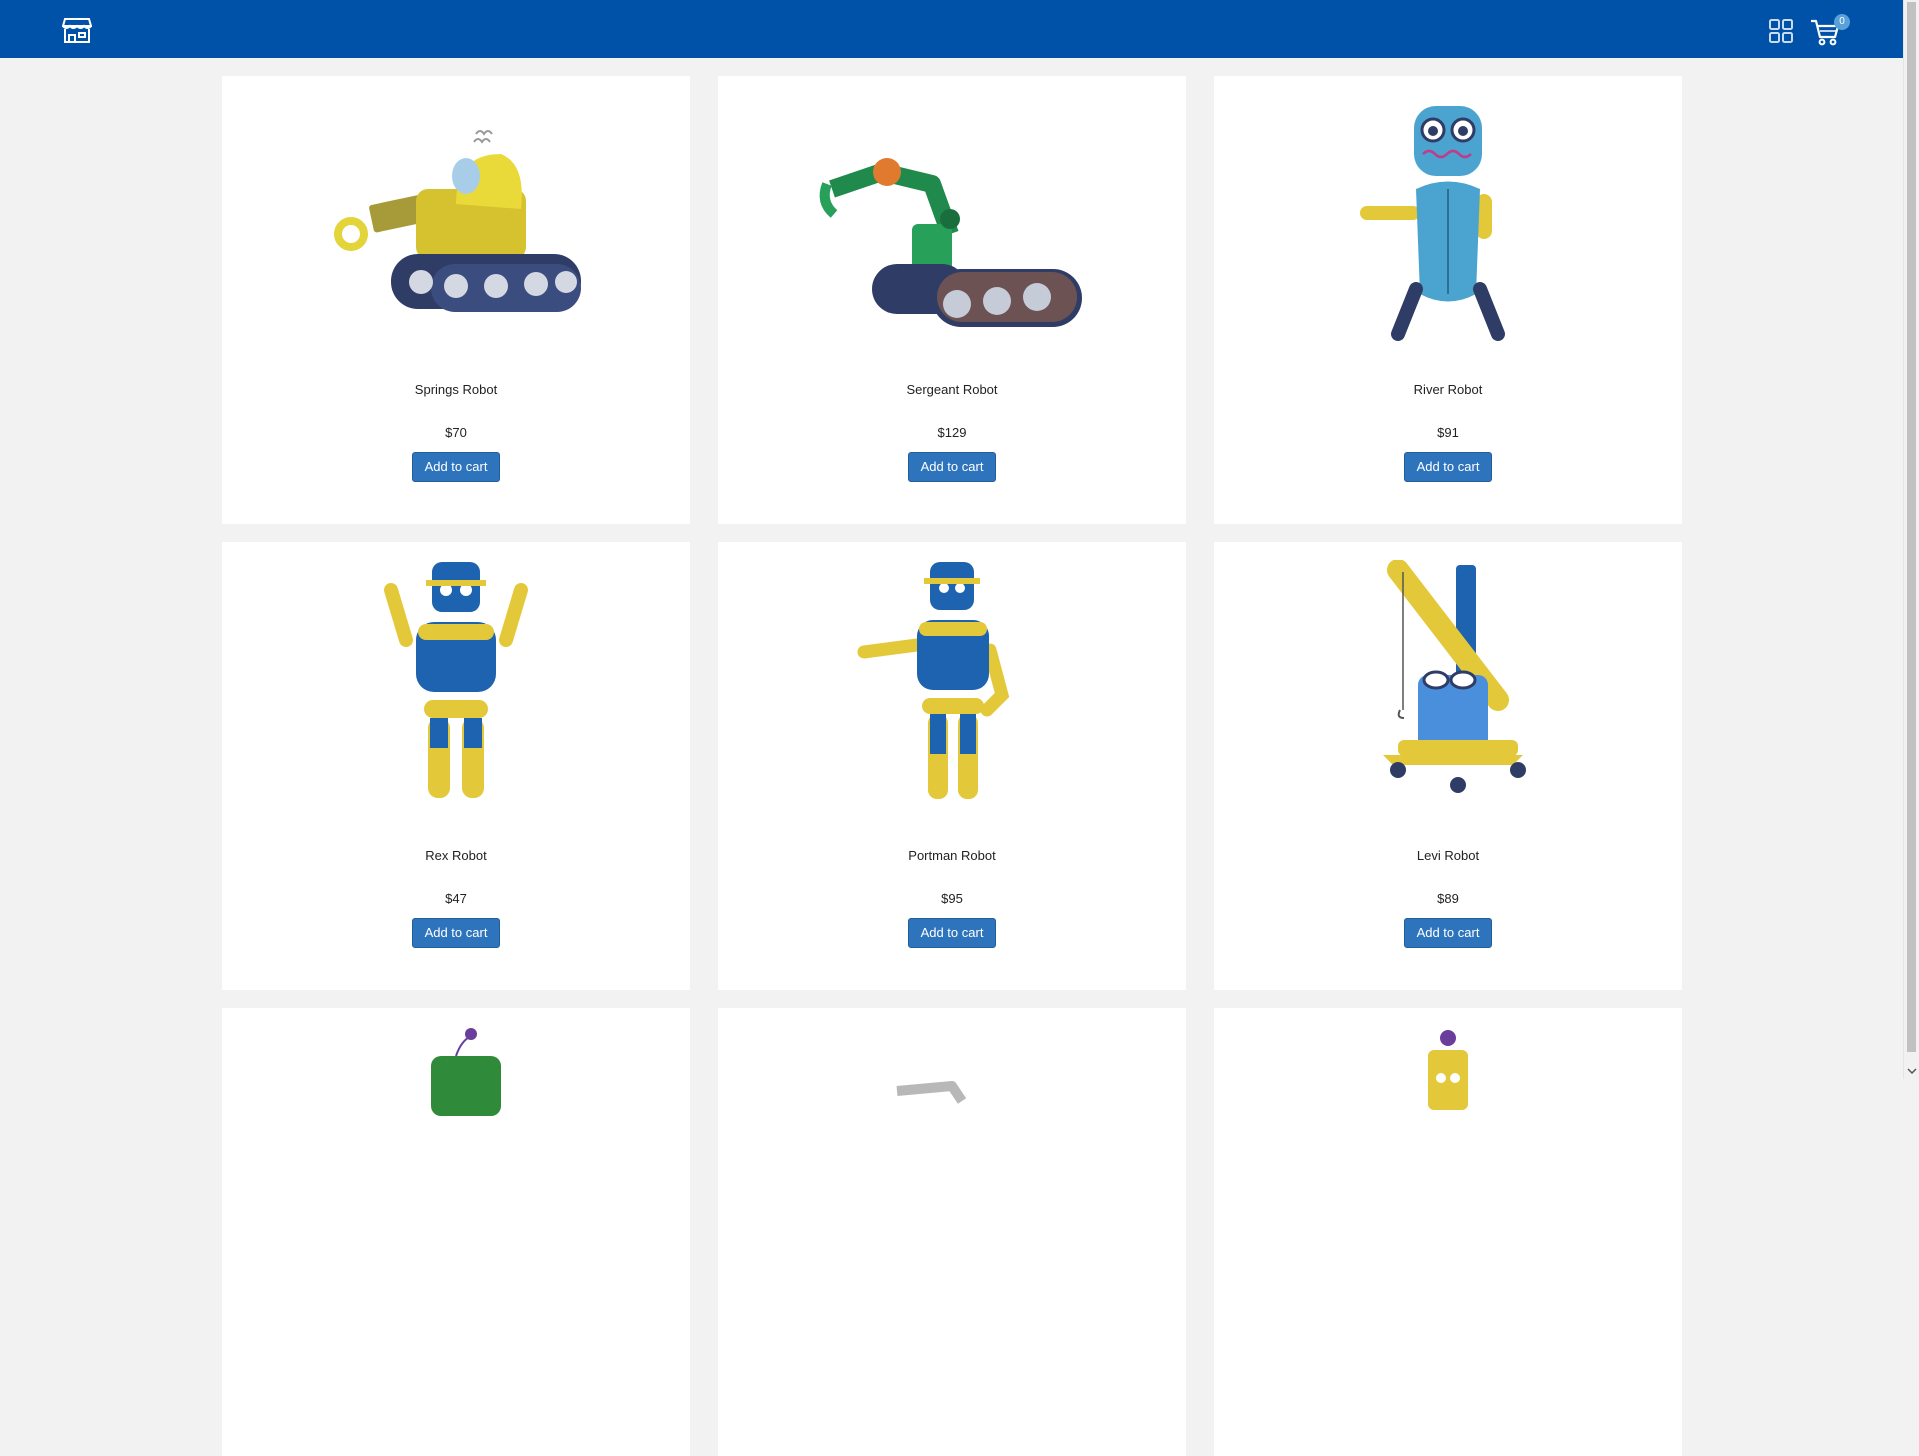 The width and height of the screenshot is (1919, 1456). Describe the element at coordinates (456, 389) in the screenshot. I see `product-name: Springs Robot` at that location.